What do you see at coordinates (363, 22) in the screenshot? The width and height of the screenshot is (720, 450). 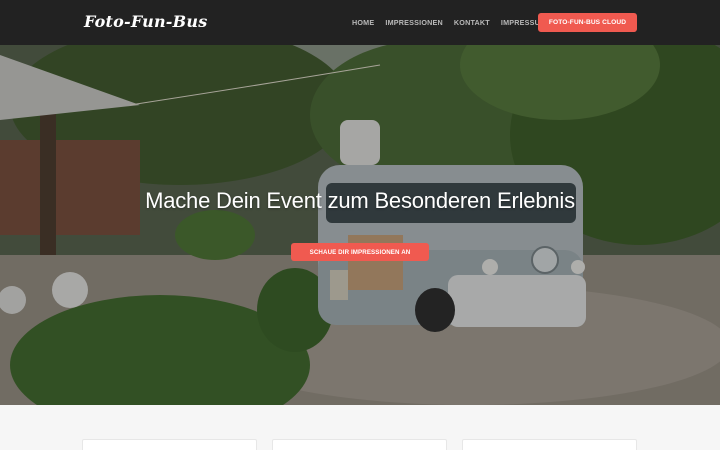 I see `nav-link-home: HOME` at bounding box center [363, 22].